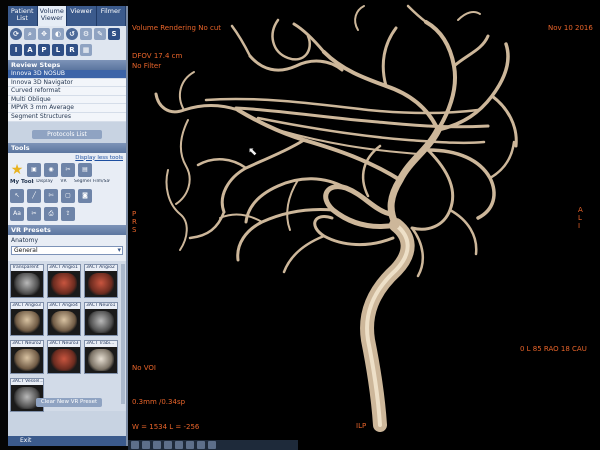 Image resolution: width=600 pixels, height=450 pixels. Describe the element at coordinates (67, 91) in the screenshot. I see `review-step-item: Curved reformat` at that location.